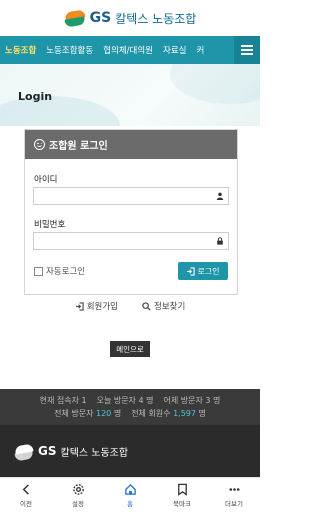  Describe the element at coordinates (220, 196) in the screenshot. I see `user-icon` at that location.